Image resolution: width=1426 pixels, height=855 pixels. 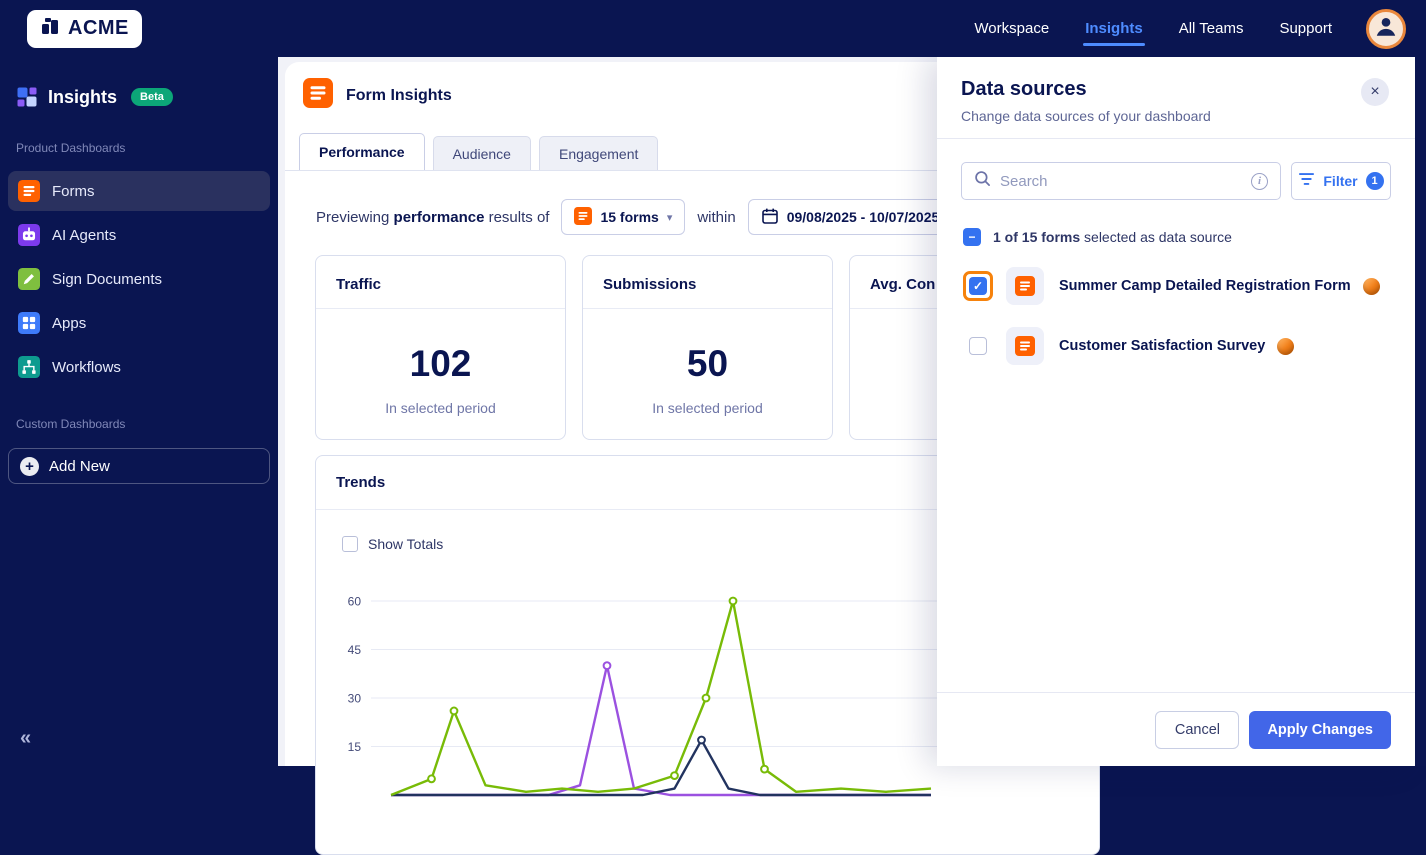 I want to click on forms-selector-label: 15 forms, so click(x=629, y=217).